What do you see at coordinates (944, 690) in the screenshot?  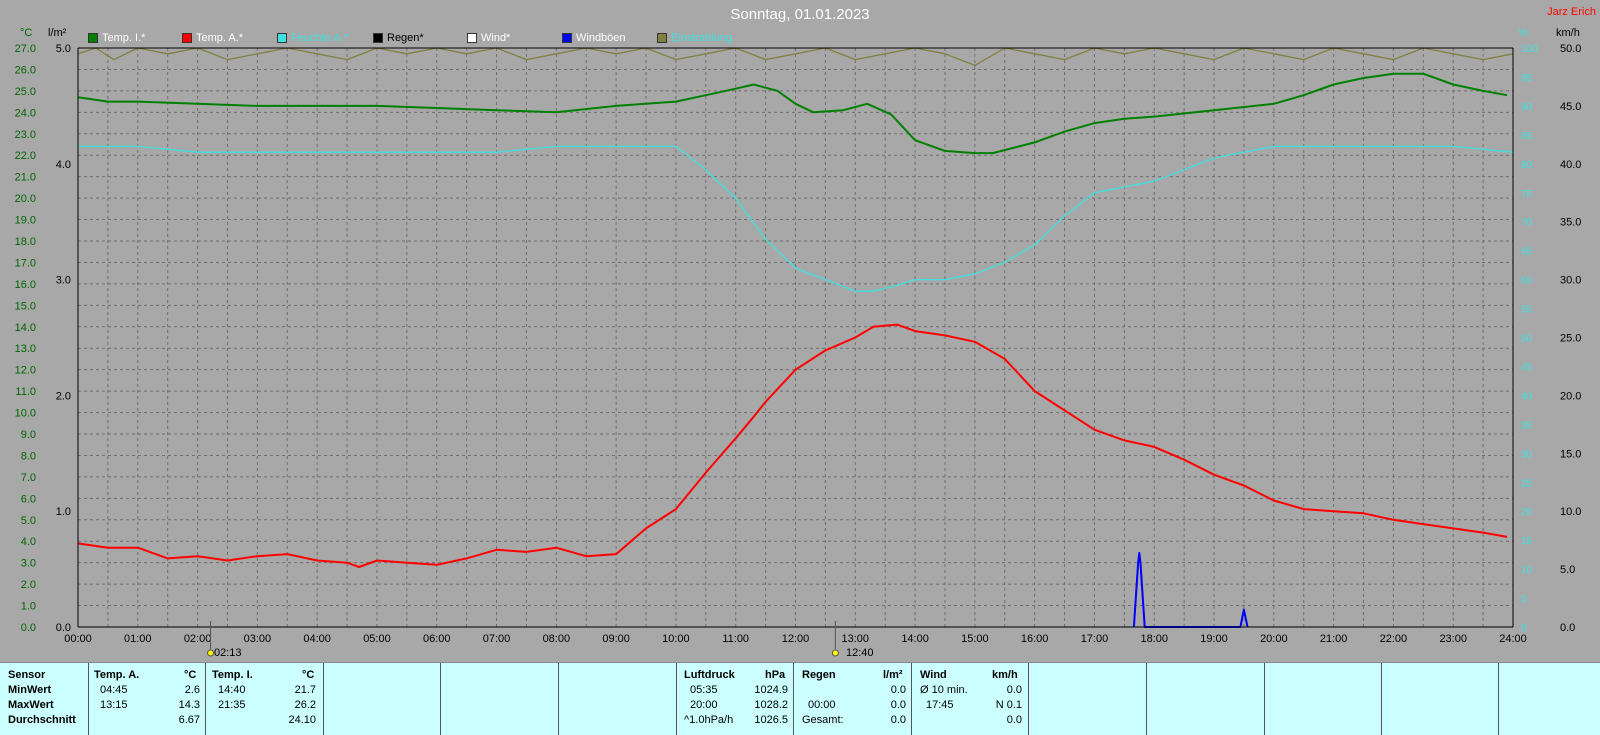 I see `wind-r1-time: Ø 10 min.` at bounding box center [944, 690].